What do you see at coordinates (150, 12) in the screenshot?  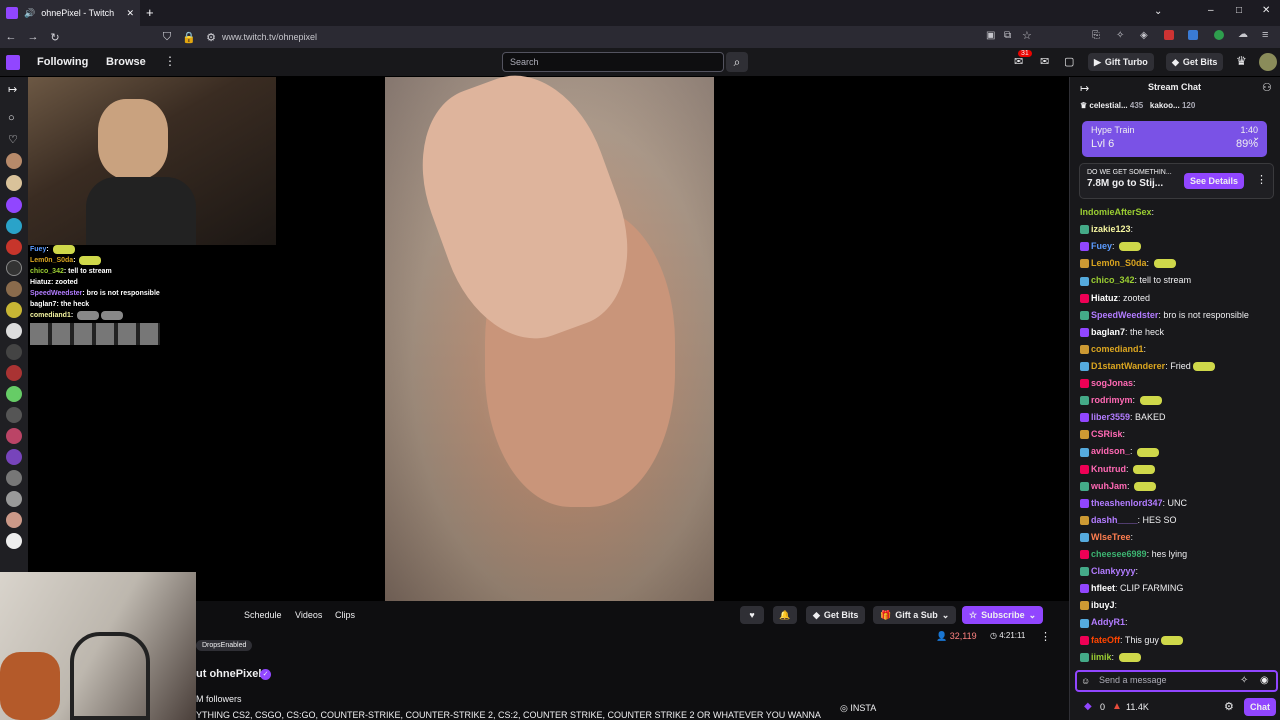 I see `new-tab-button: +` at bounding box center [150, 12].